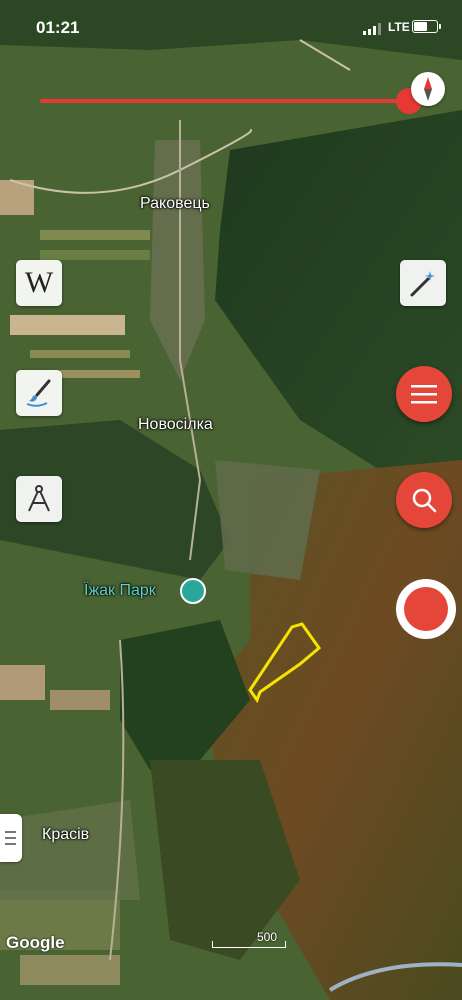  What do you see at coordinates (175, 203) in the screenshot?
I see `place-label-rakovets: Раковець` at bounding box center [175, 203].